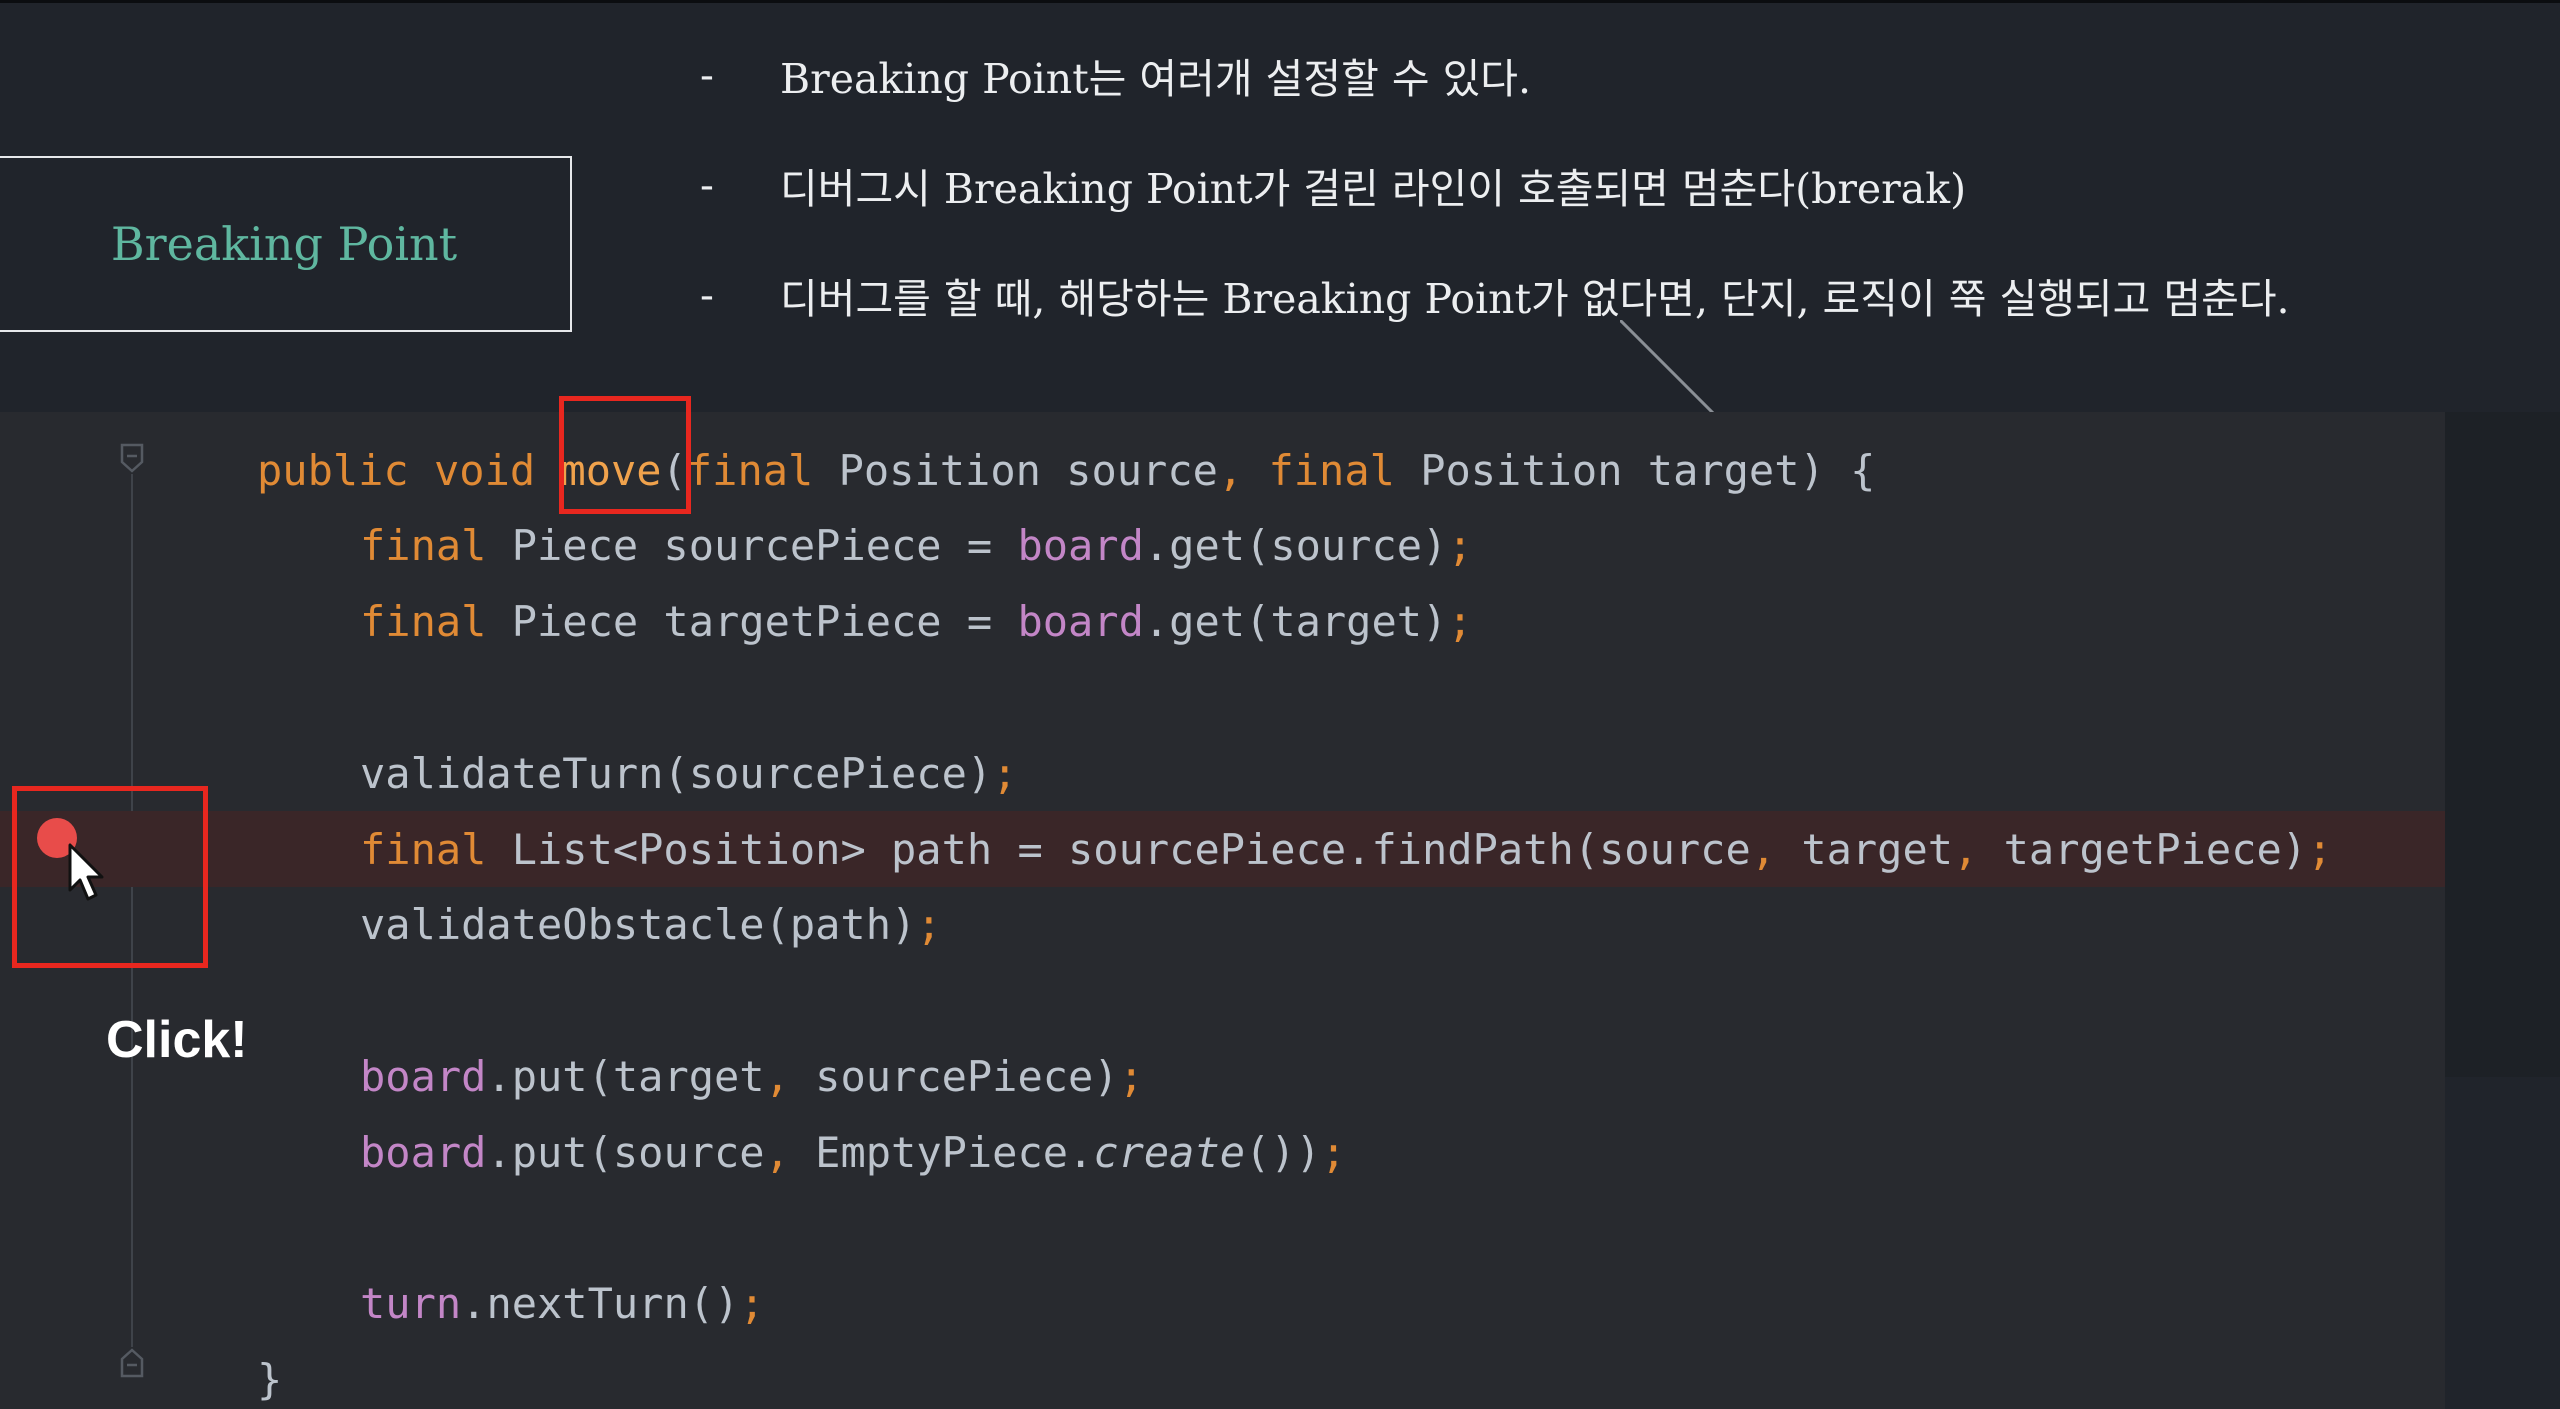 The image size is (2560, 1409). I want to click on code-line: turn.nextTurn();, so click(1222, 1304).